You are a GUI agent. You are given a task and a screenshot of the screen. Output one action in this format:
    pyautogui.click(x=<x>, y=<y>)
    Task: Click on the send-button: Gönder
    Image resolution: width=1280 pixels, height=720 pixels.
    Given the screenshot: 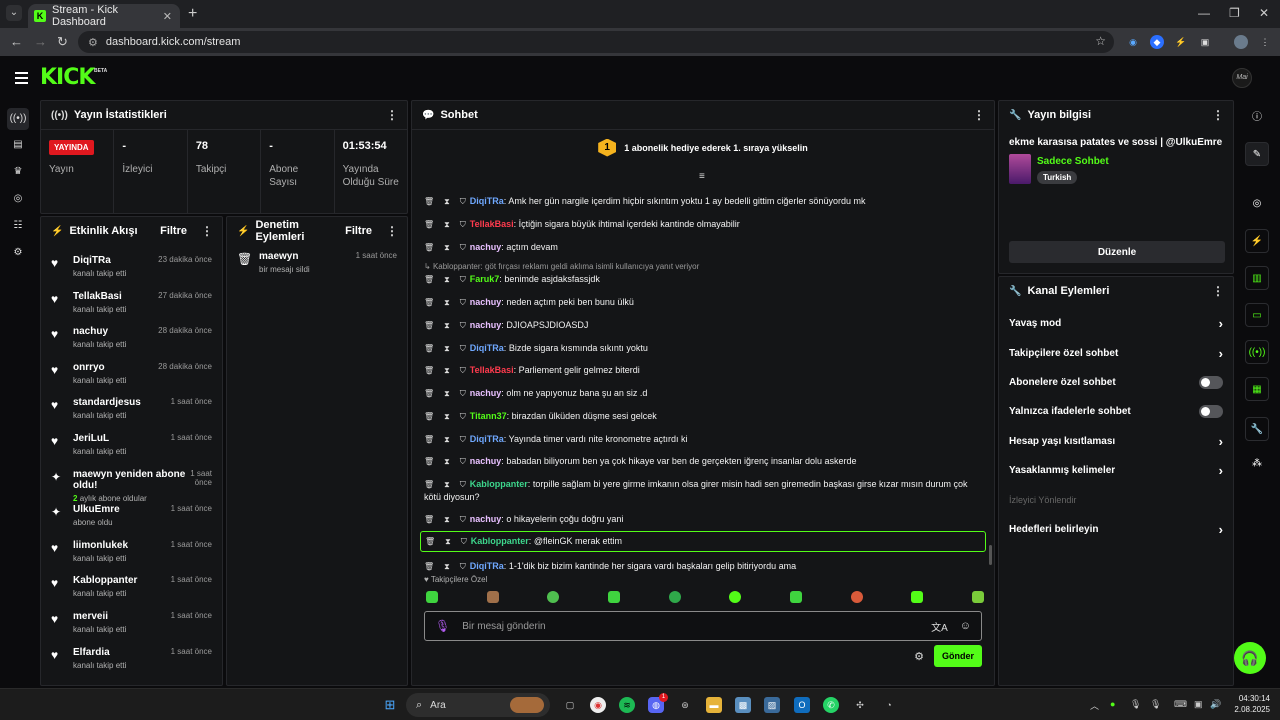 What is the action you would take?
    pyautogui.click(x=957, y=656)
    